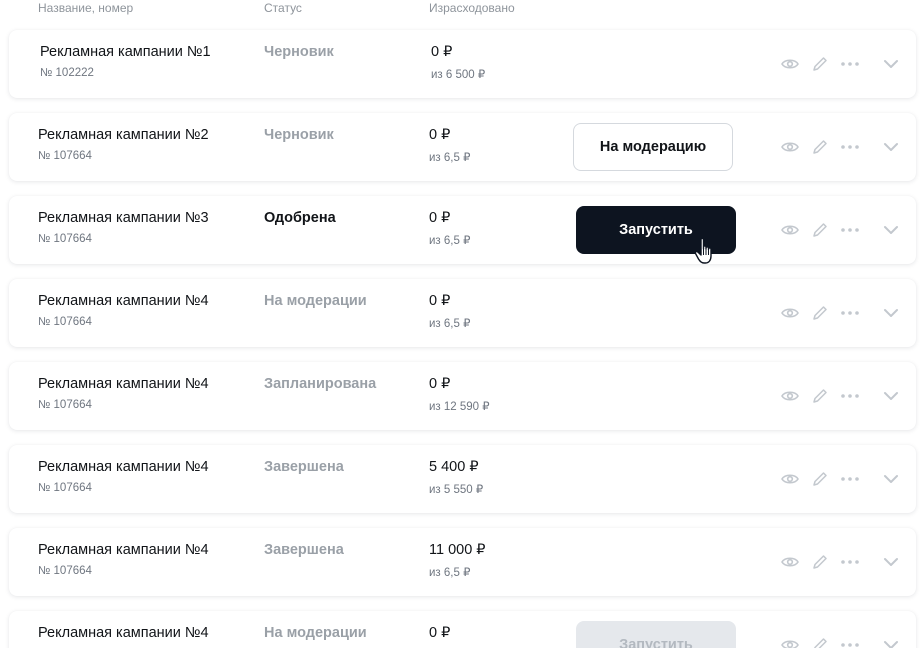 The height and width of the screenshot is (648, 924). What do you see at coordinates (456, 490) in the screenshot?
I see `budget-total: из 5 550 ₽` at bounding box center [456, 490].